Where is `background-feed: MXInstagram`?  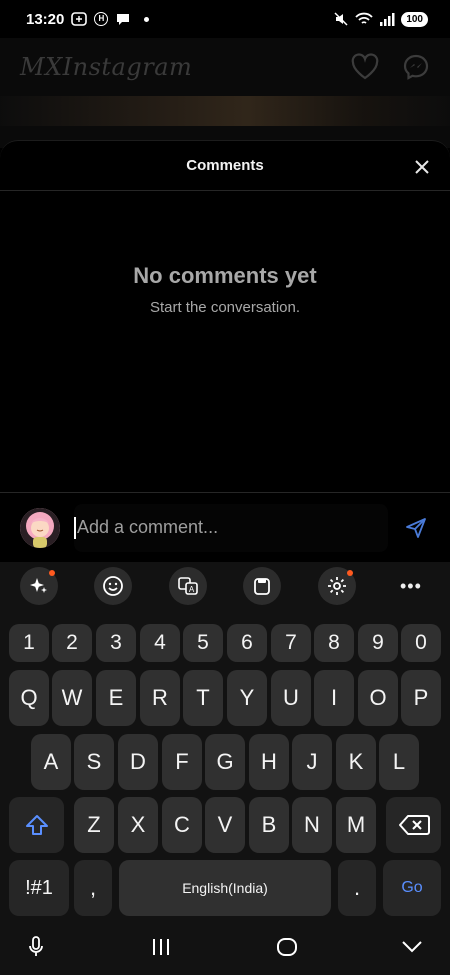 background-feed: MXInstagram is located at coordinates (225, 93).